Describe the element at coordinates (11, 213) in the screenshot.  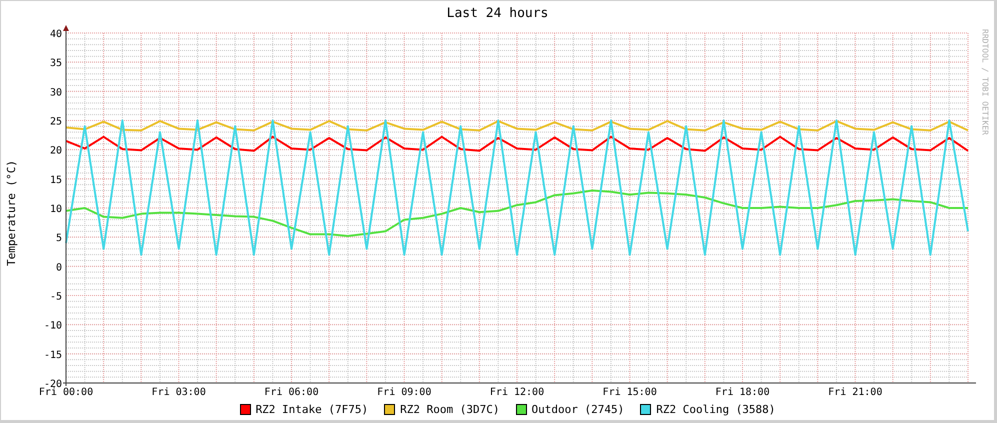
I see `y-axis-label: Temperature (°C)` at that location.